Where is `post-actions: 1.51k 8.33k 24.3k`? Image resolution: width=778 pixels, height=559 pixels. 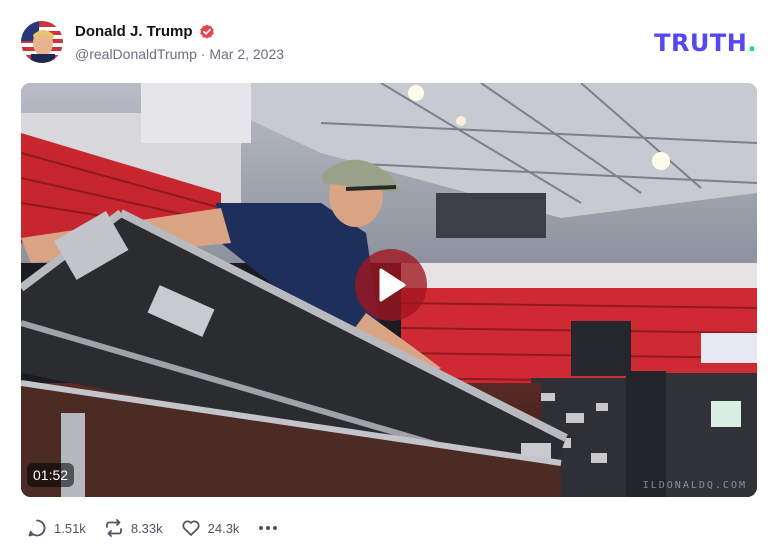 post-actions: 1.51k 8.33k 24.3k is located at coordinates (153, 528).